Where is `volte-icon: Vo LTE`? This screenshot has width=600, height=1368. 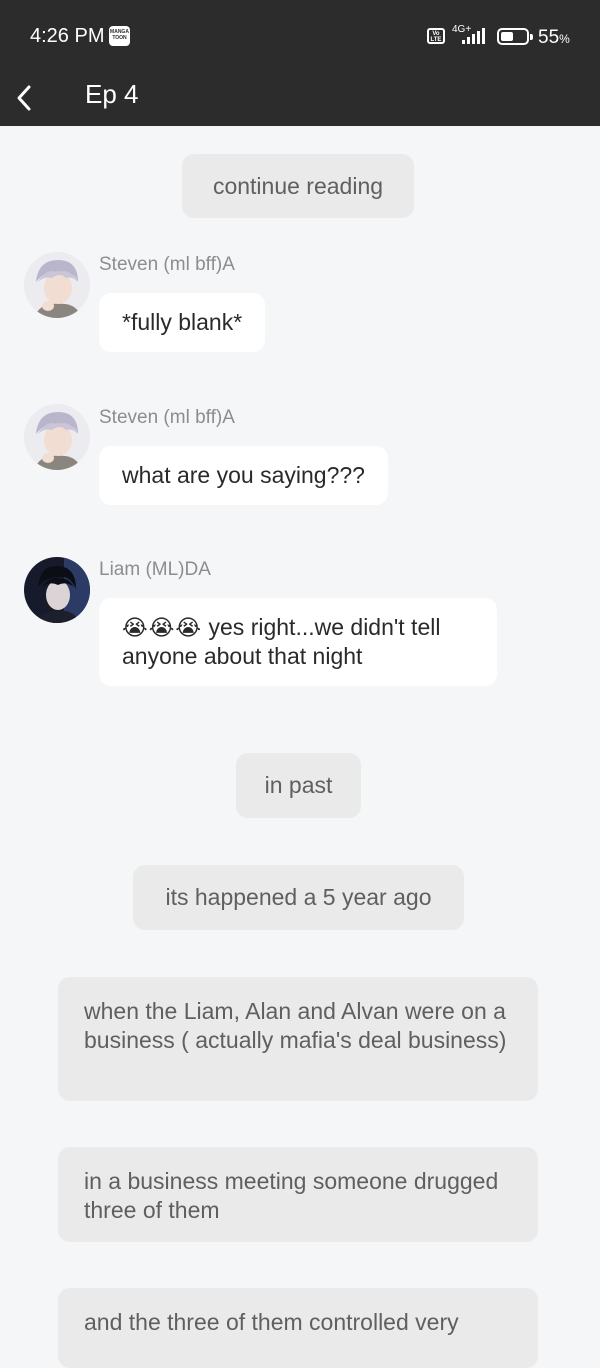 volte-icon: Vo LTE is located at coordinates (436, 36).